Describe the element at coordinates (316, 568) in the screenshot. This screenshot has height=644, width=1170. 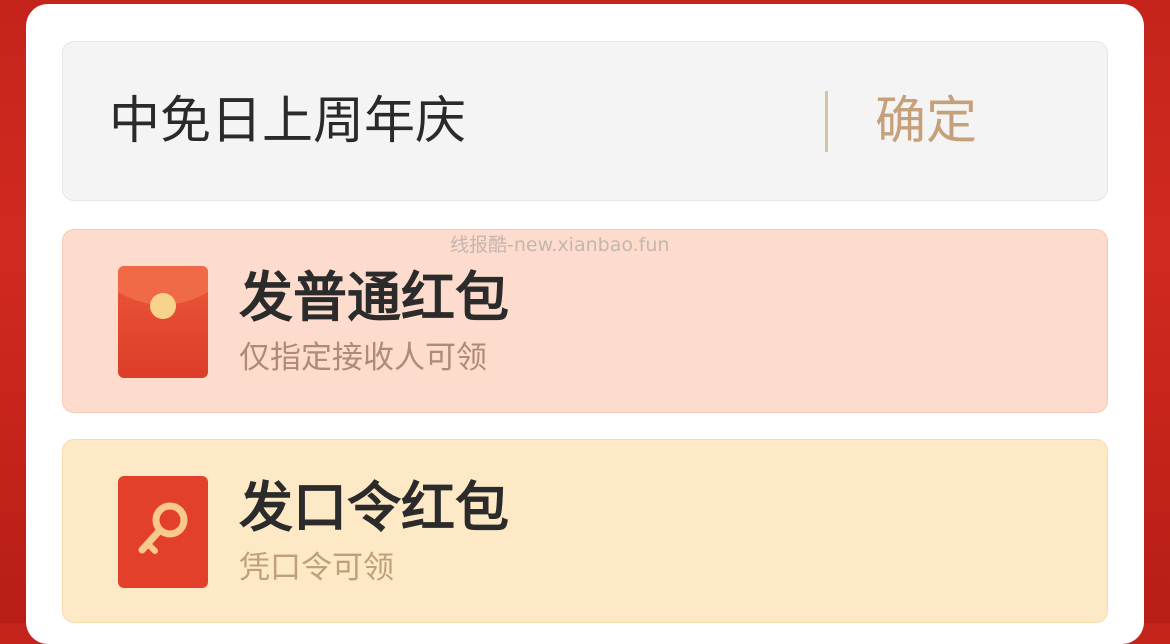
I see `password-red-packet-subtitle: 凭口令可领` at that location.